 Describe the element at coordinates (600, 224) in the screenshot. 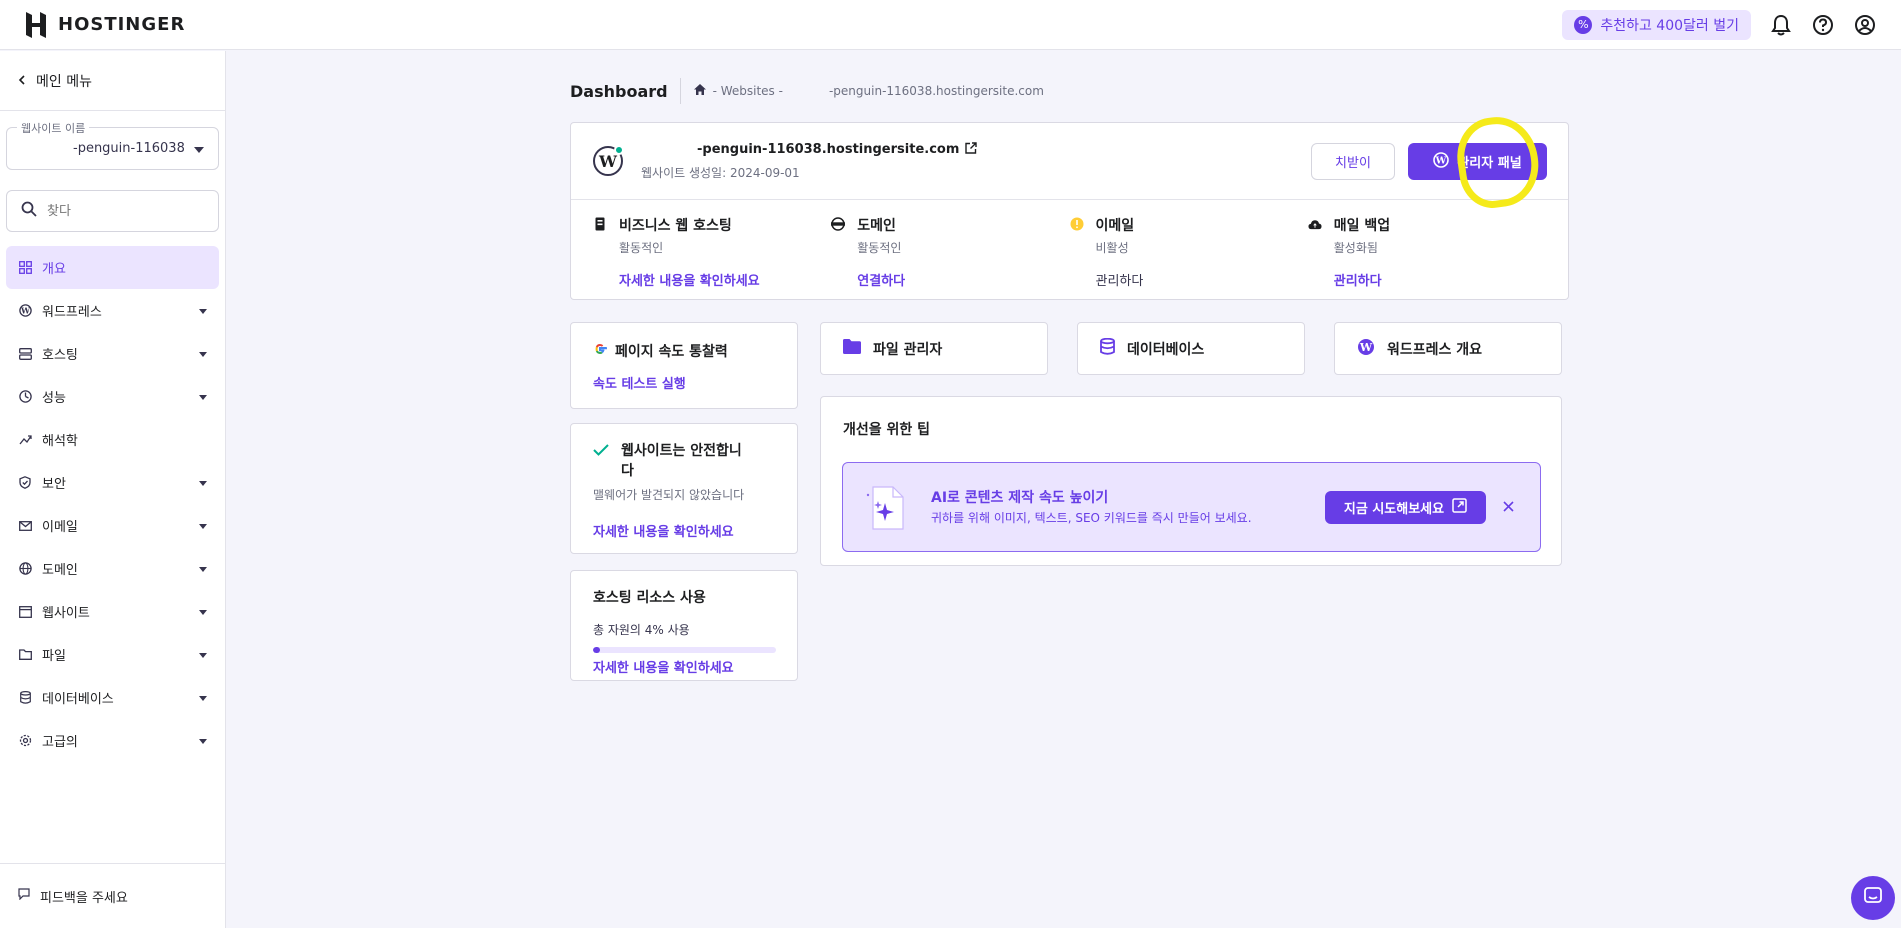

I see `hosting-icon` at that location.